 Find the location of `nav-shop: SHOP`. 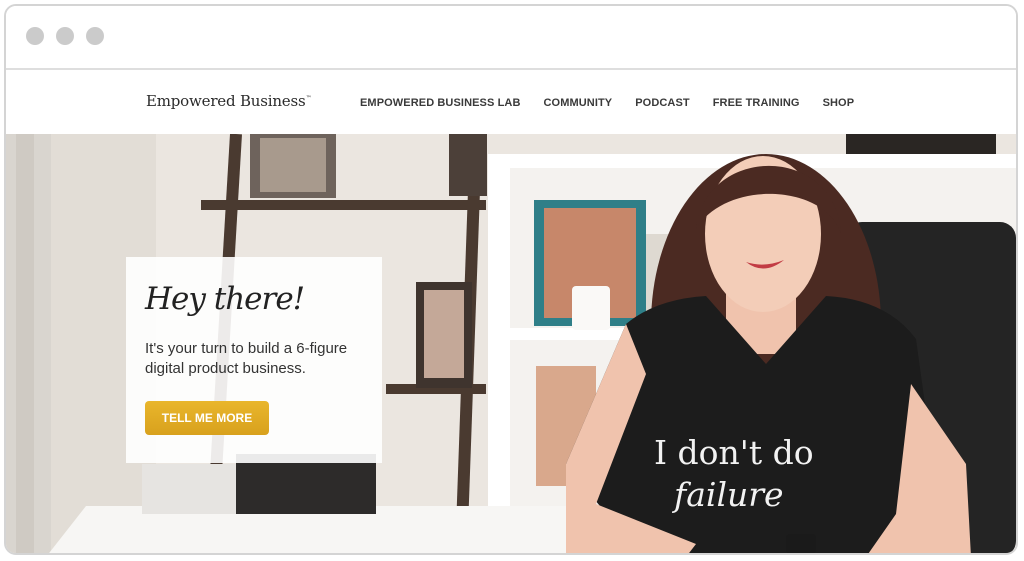

nav-shop: SHOP is located at coordinates (839, 103).